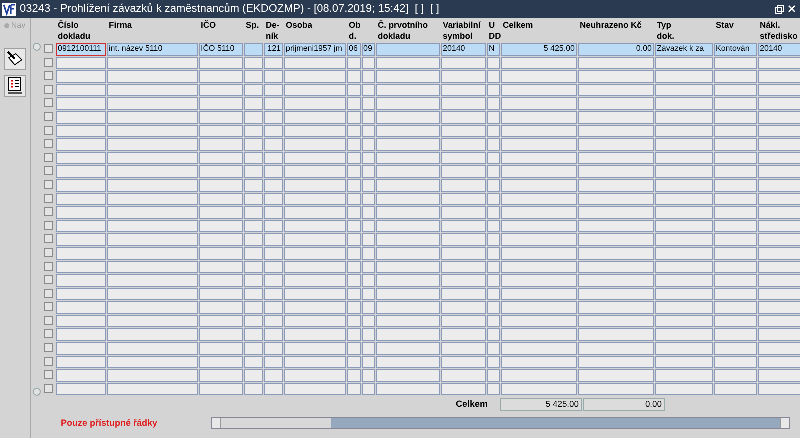 This screenshot has height=438, width=800. I want to click on pen-on-paper-icon, so click(15, 59).